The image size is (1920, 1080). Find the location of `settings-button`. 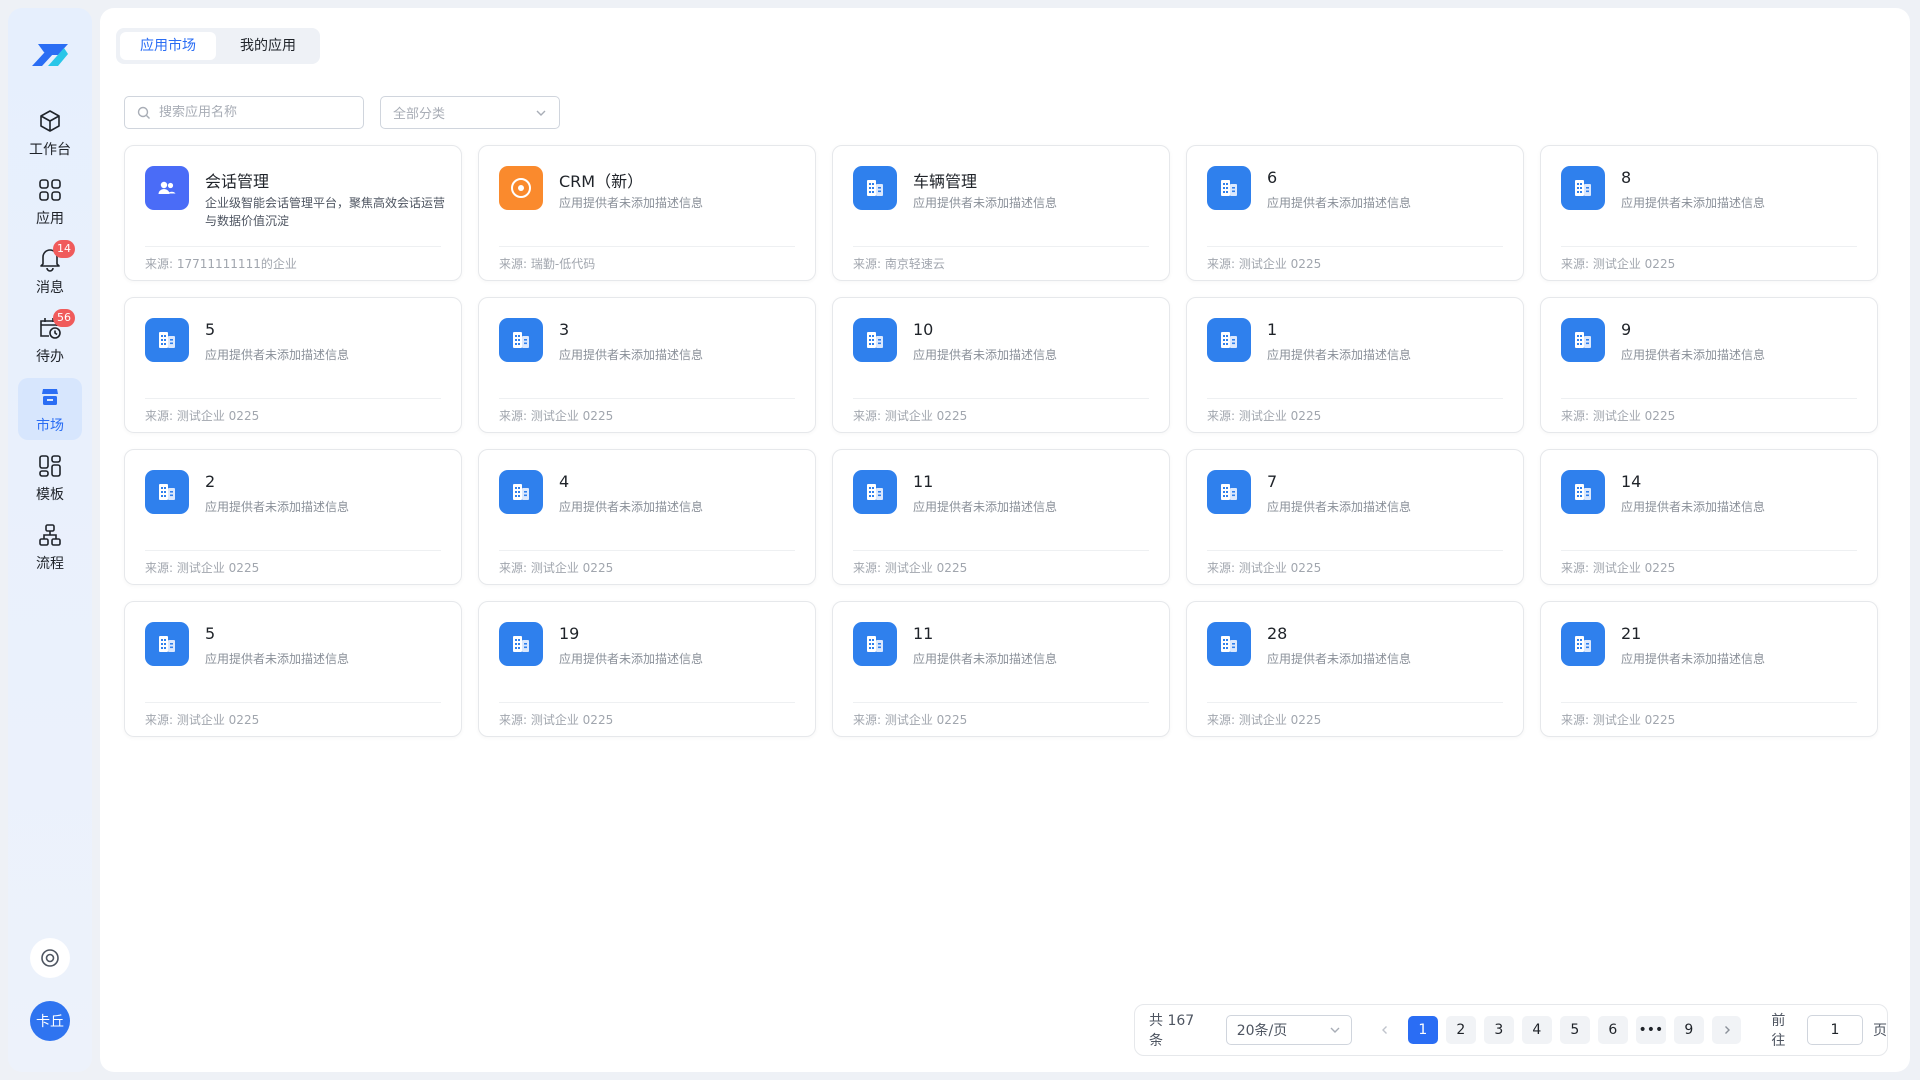

settings-button is located at coordinates (50, 958).